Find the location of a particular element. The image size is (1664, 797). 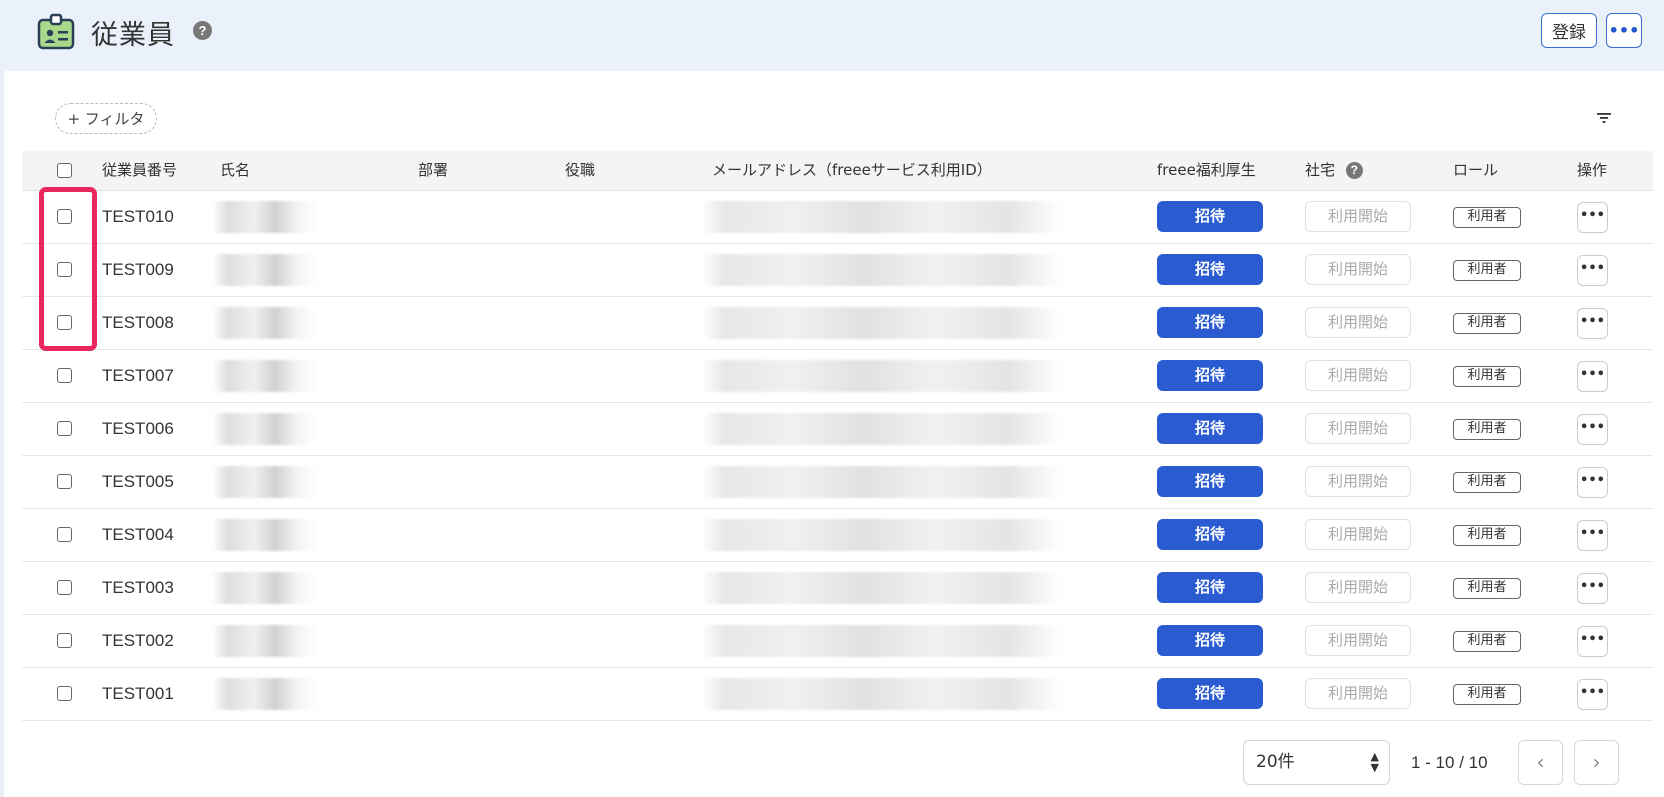

add-filter-button: + フィルタ is located at coordinates (106, 118).